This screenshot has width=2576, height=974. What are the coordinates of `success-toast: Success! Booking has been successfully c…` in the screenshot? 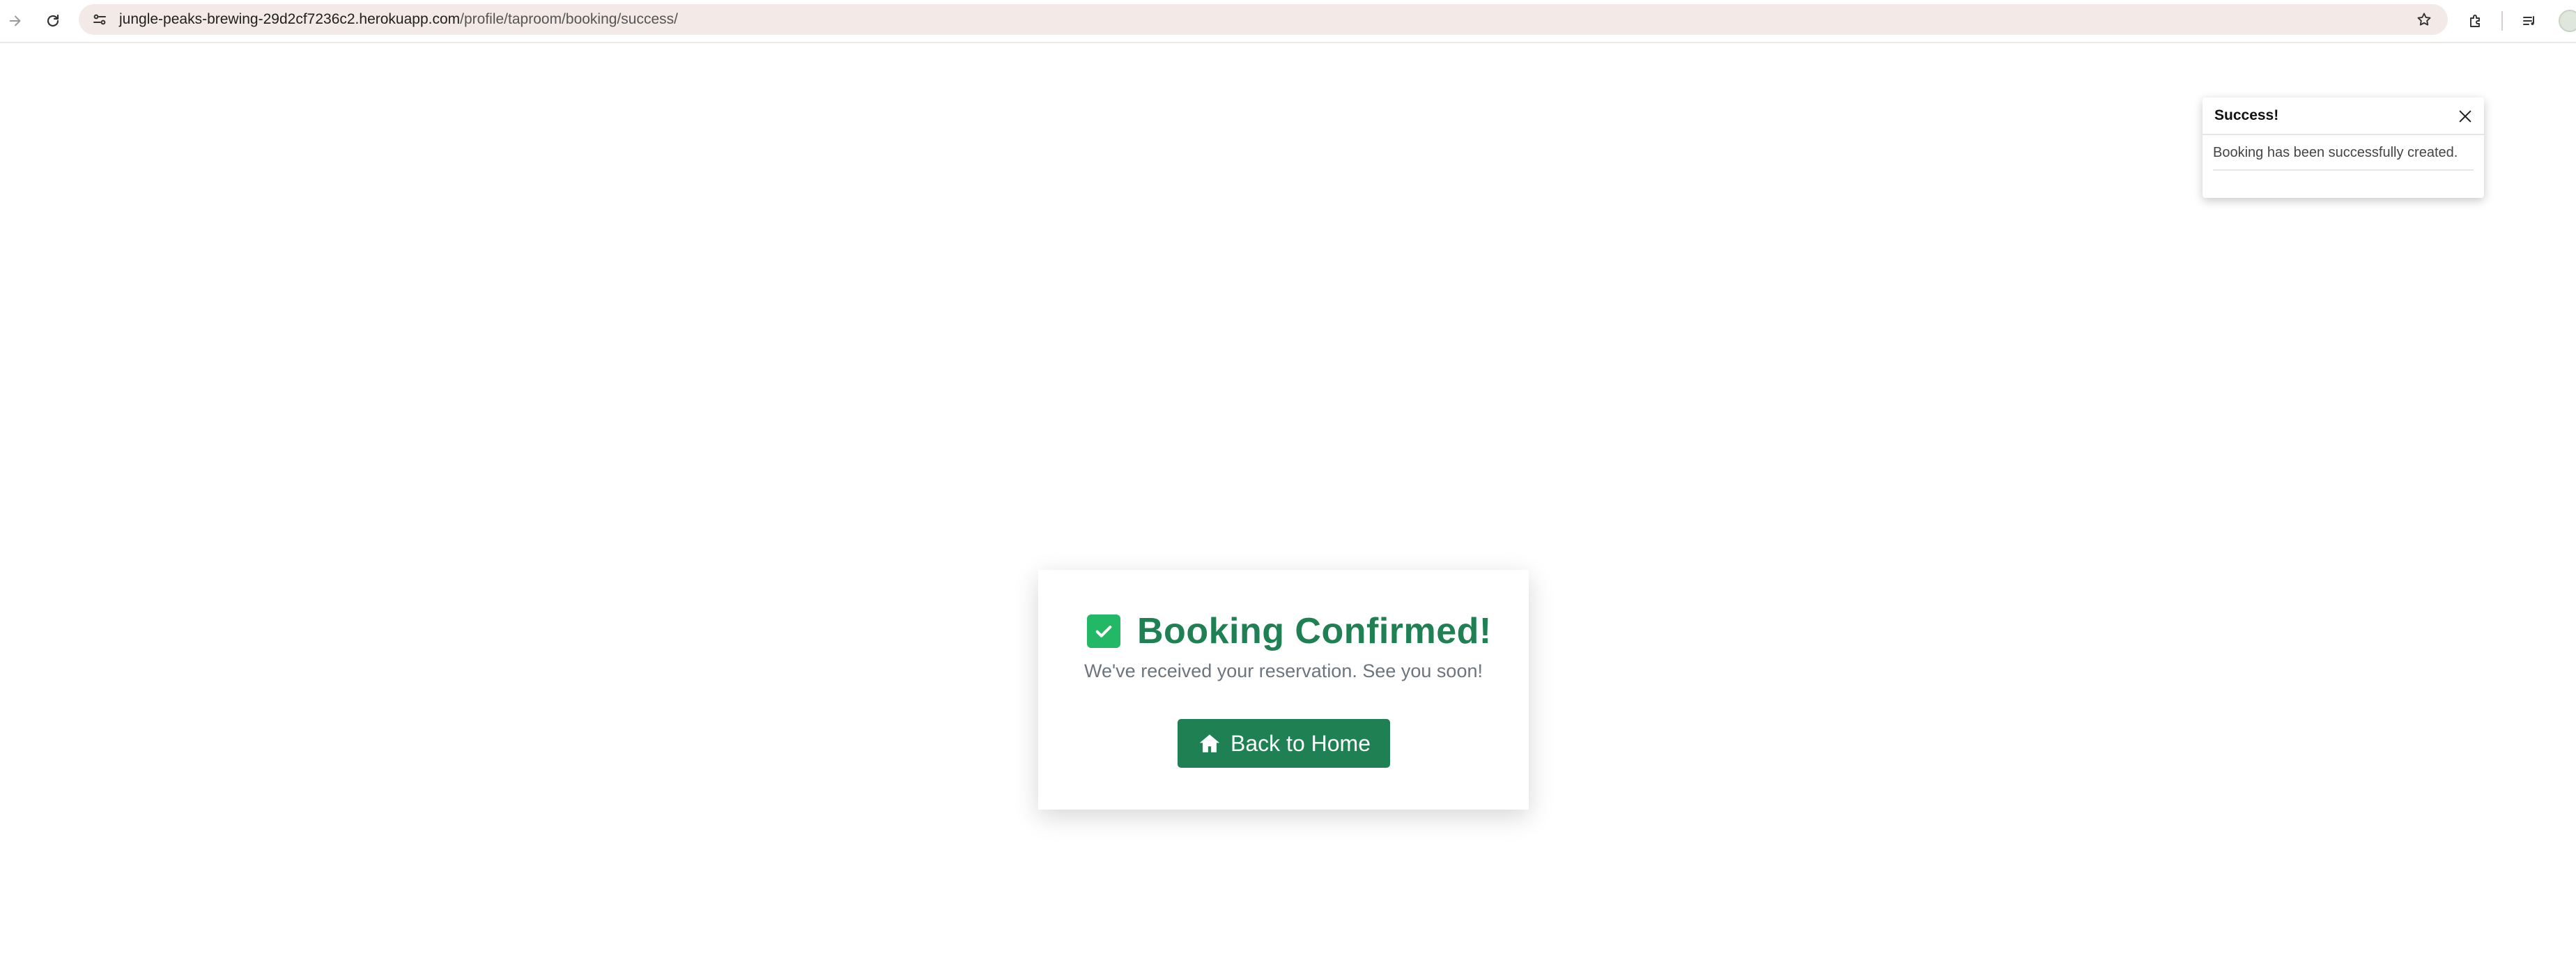 It's located at (2343, 148).